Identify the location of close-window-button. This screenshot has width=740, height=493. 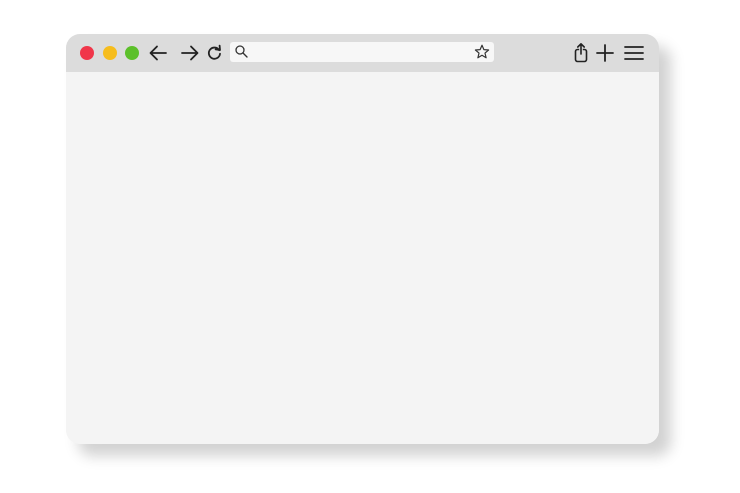
(87, 53).